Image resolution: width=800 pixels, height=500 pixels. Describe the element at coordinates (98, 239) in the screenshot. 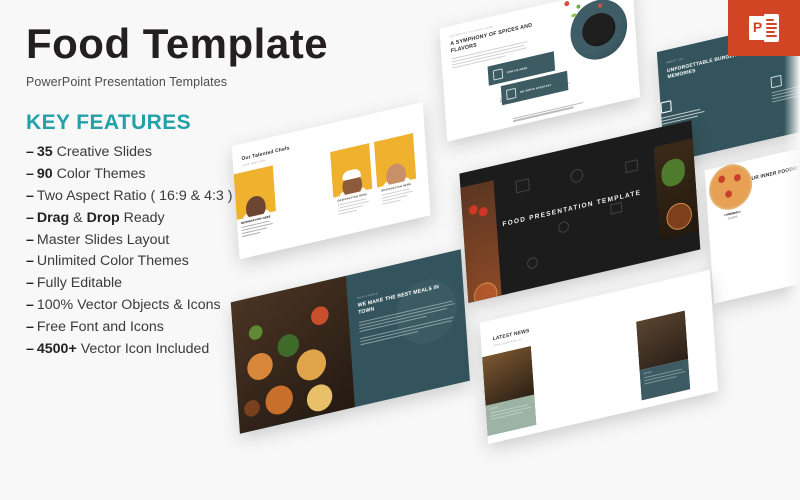

I see `feature-item-4: – Master Slides Layout` at that location.